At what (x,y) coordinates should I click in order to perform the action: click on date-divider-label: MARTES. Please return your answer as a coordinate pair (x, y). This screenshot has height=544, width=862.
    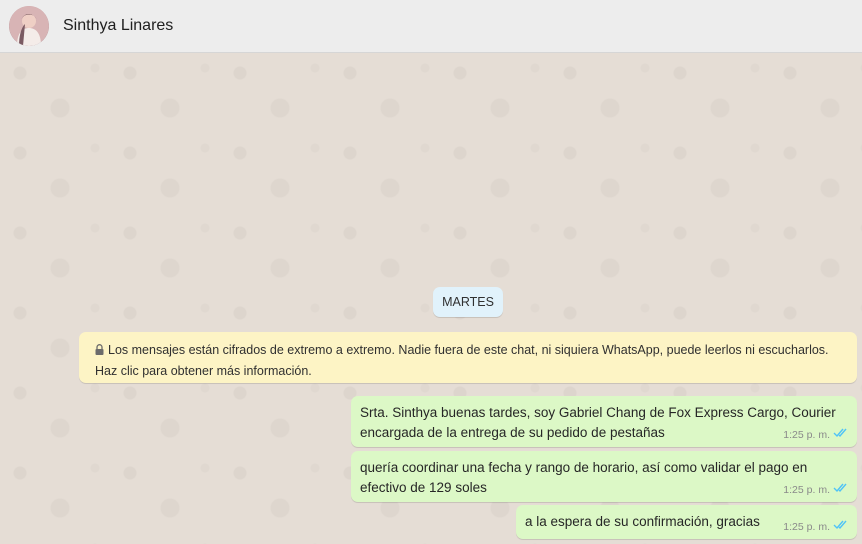
    Looking at the image, I should click on (468, 302).